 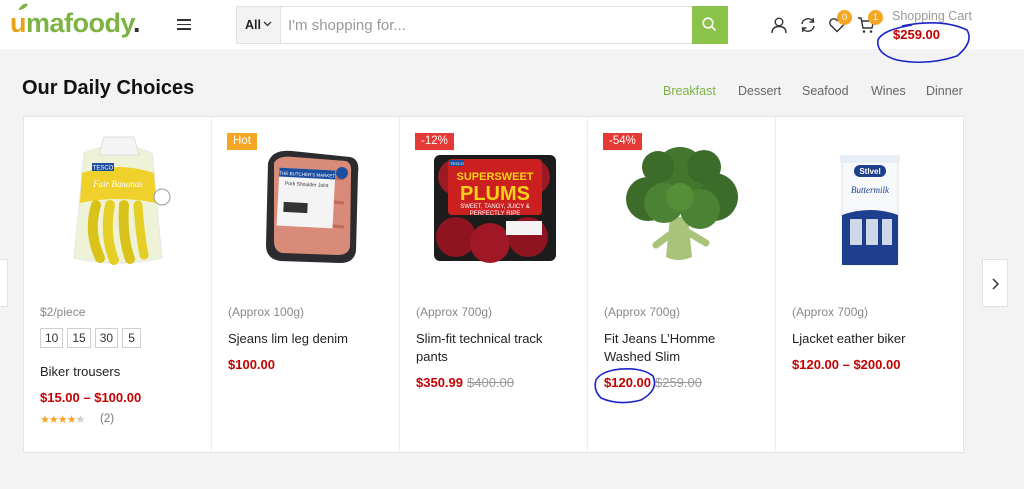 I want to click on product-name: Sjeans lim leg denim, so click(x=308, y=339).